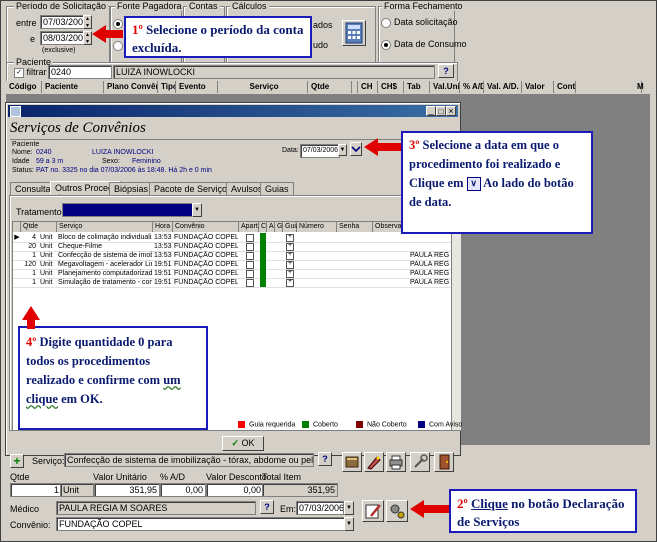 This screenshot has height=542, width=657. Describe the element at coordinates (197, 210) in the screenshot. I see `tratamento-dropdown-button: ▼` at that location.